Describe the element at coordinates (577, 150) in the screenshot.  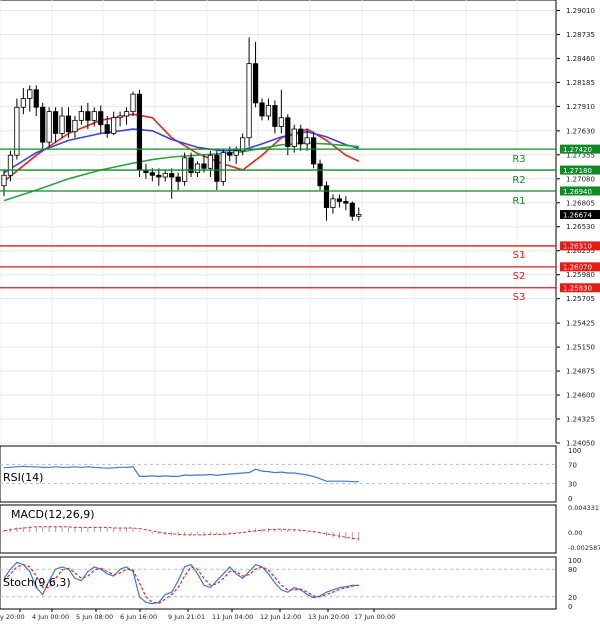
I see `level-price-label: 1.27420` at that location.